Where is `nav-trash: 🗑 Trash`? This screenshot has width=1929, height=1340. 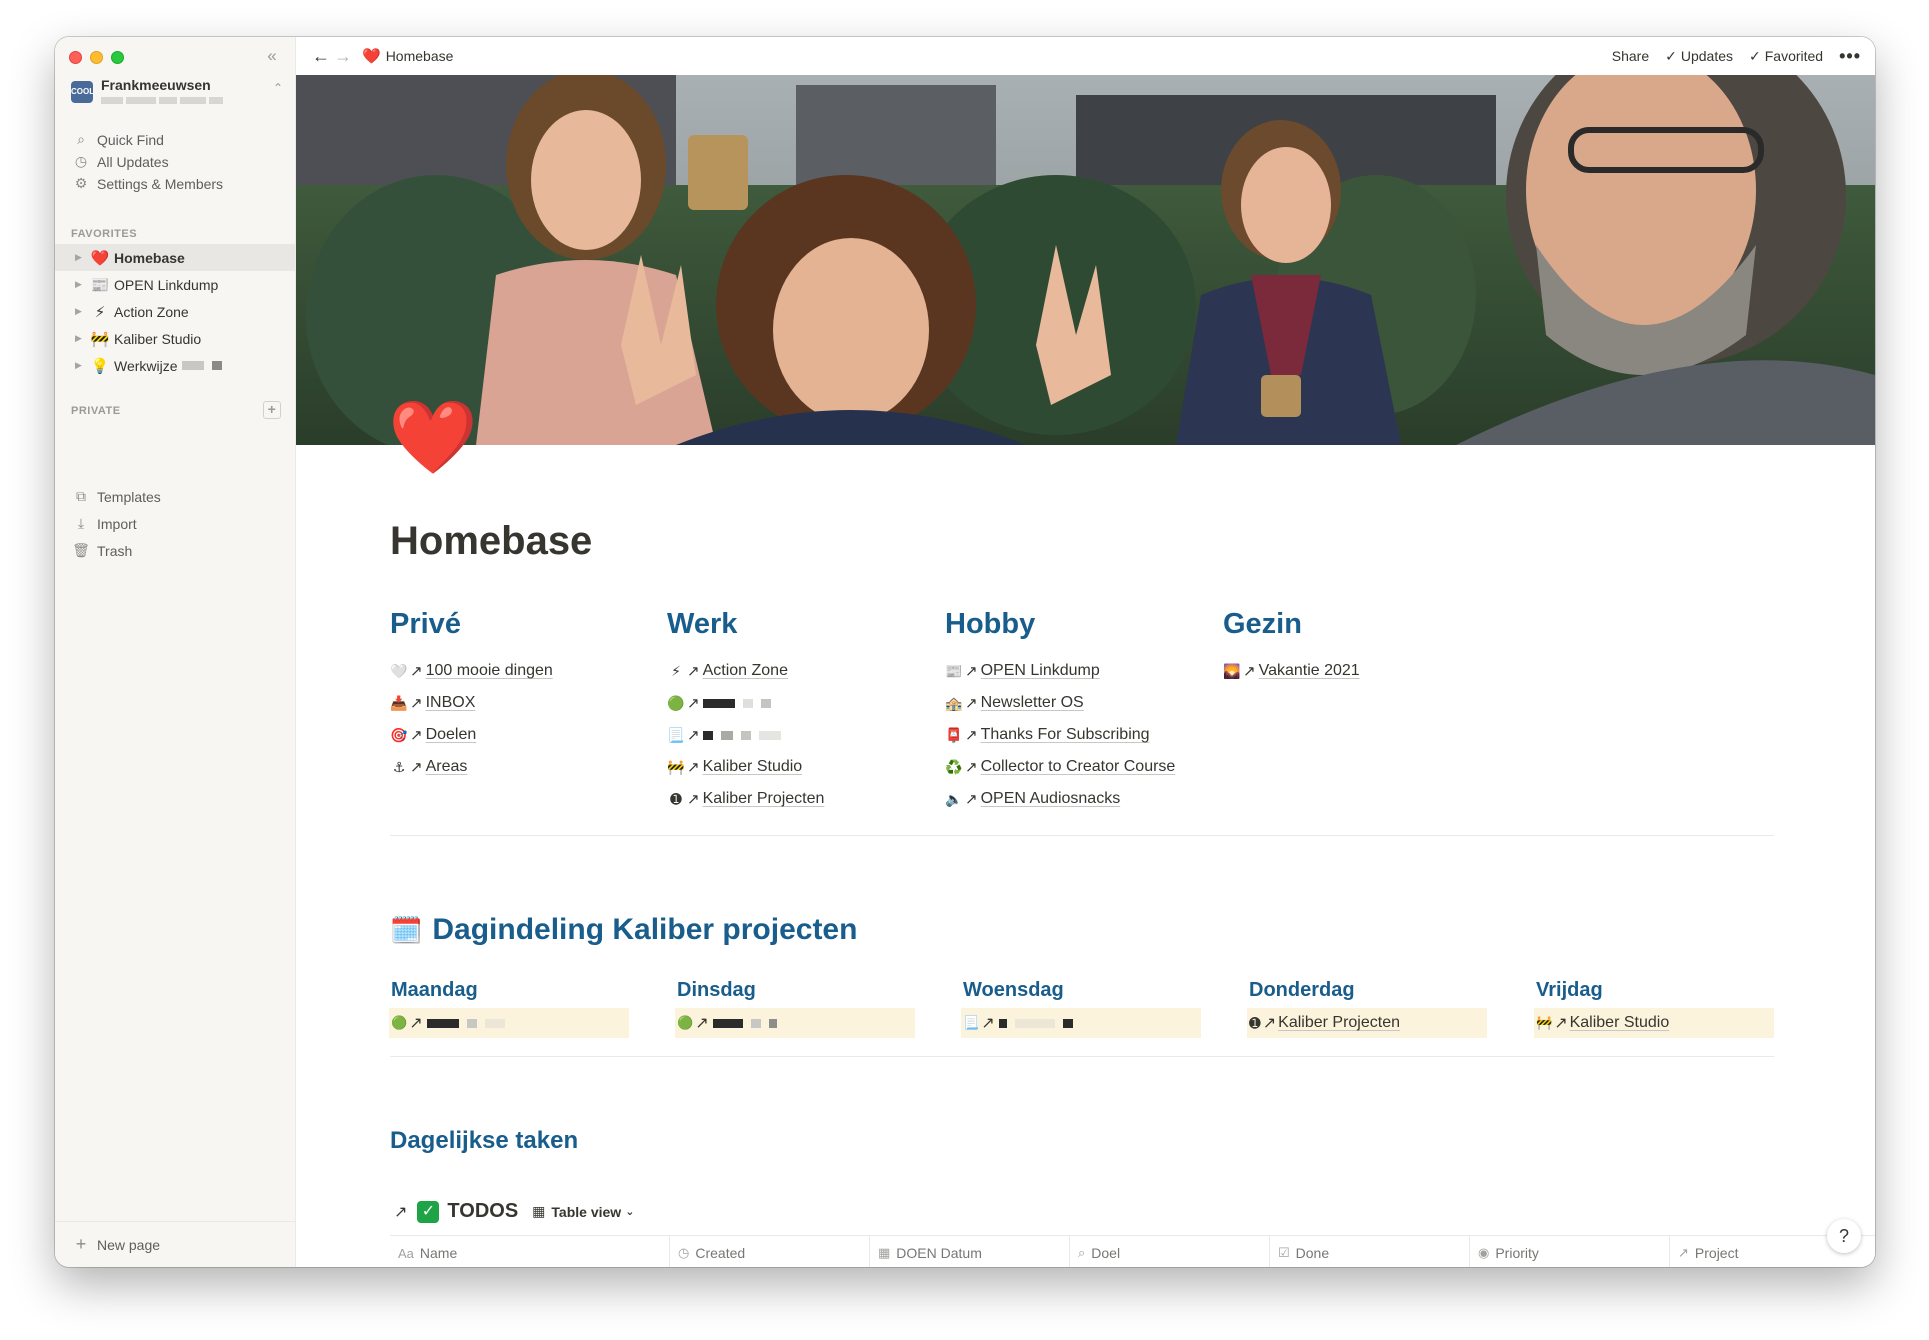
nav-trash: 🗑 Trash is located at coordinates (175, 550).